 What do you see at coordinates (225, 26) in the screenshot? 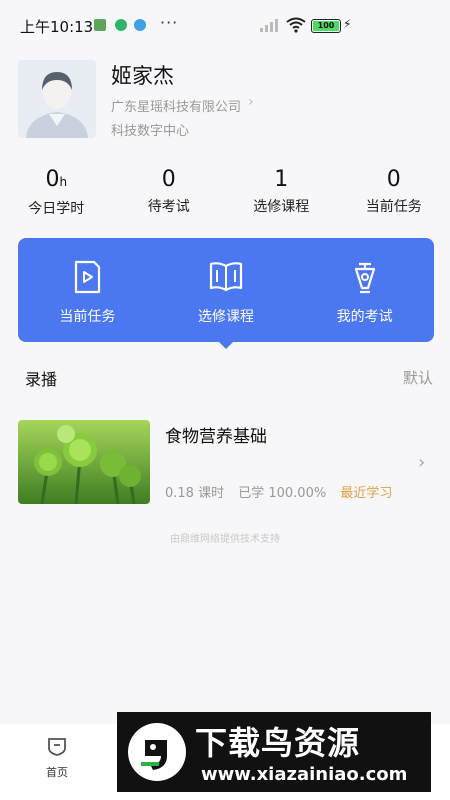
I see `status-bar: 上午10:13 ··· 100 ⚡` at bounding box center [225, 26].